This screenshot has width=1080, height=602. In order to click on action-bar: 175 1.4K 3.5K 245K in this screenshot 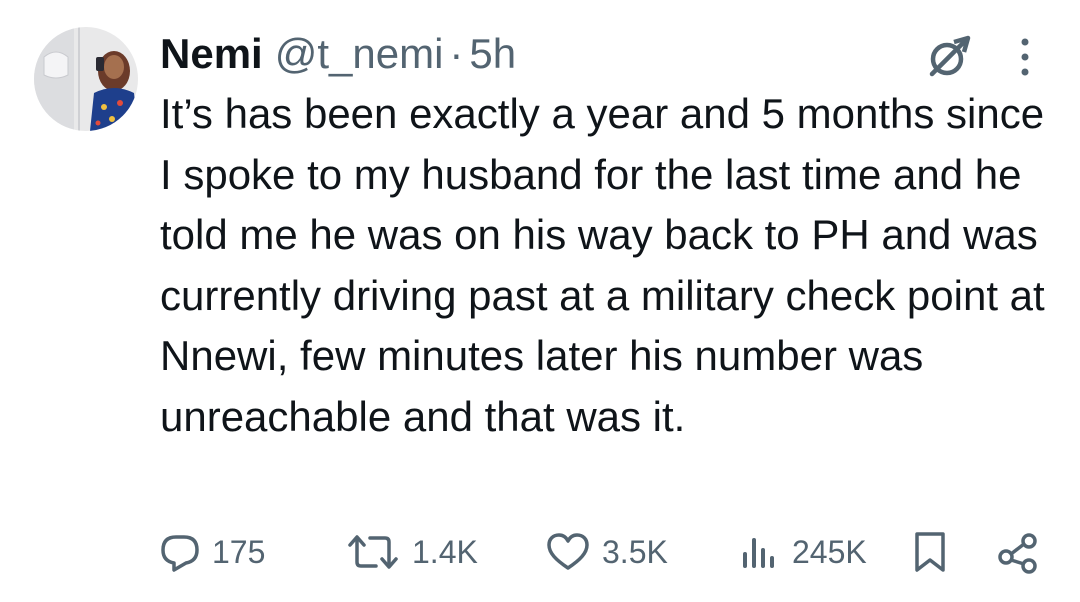, I will do `click(540, 552)`.